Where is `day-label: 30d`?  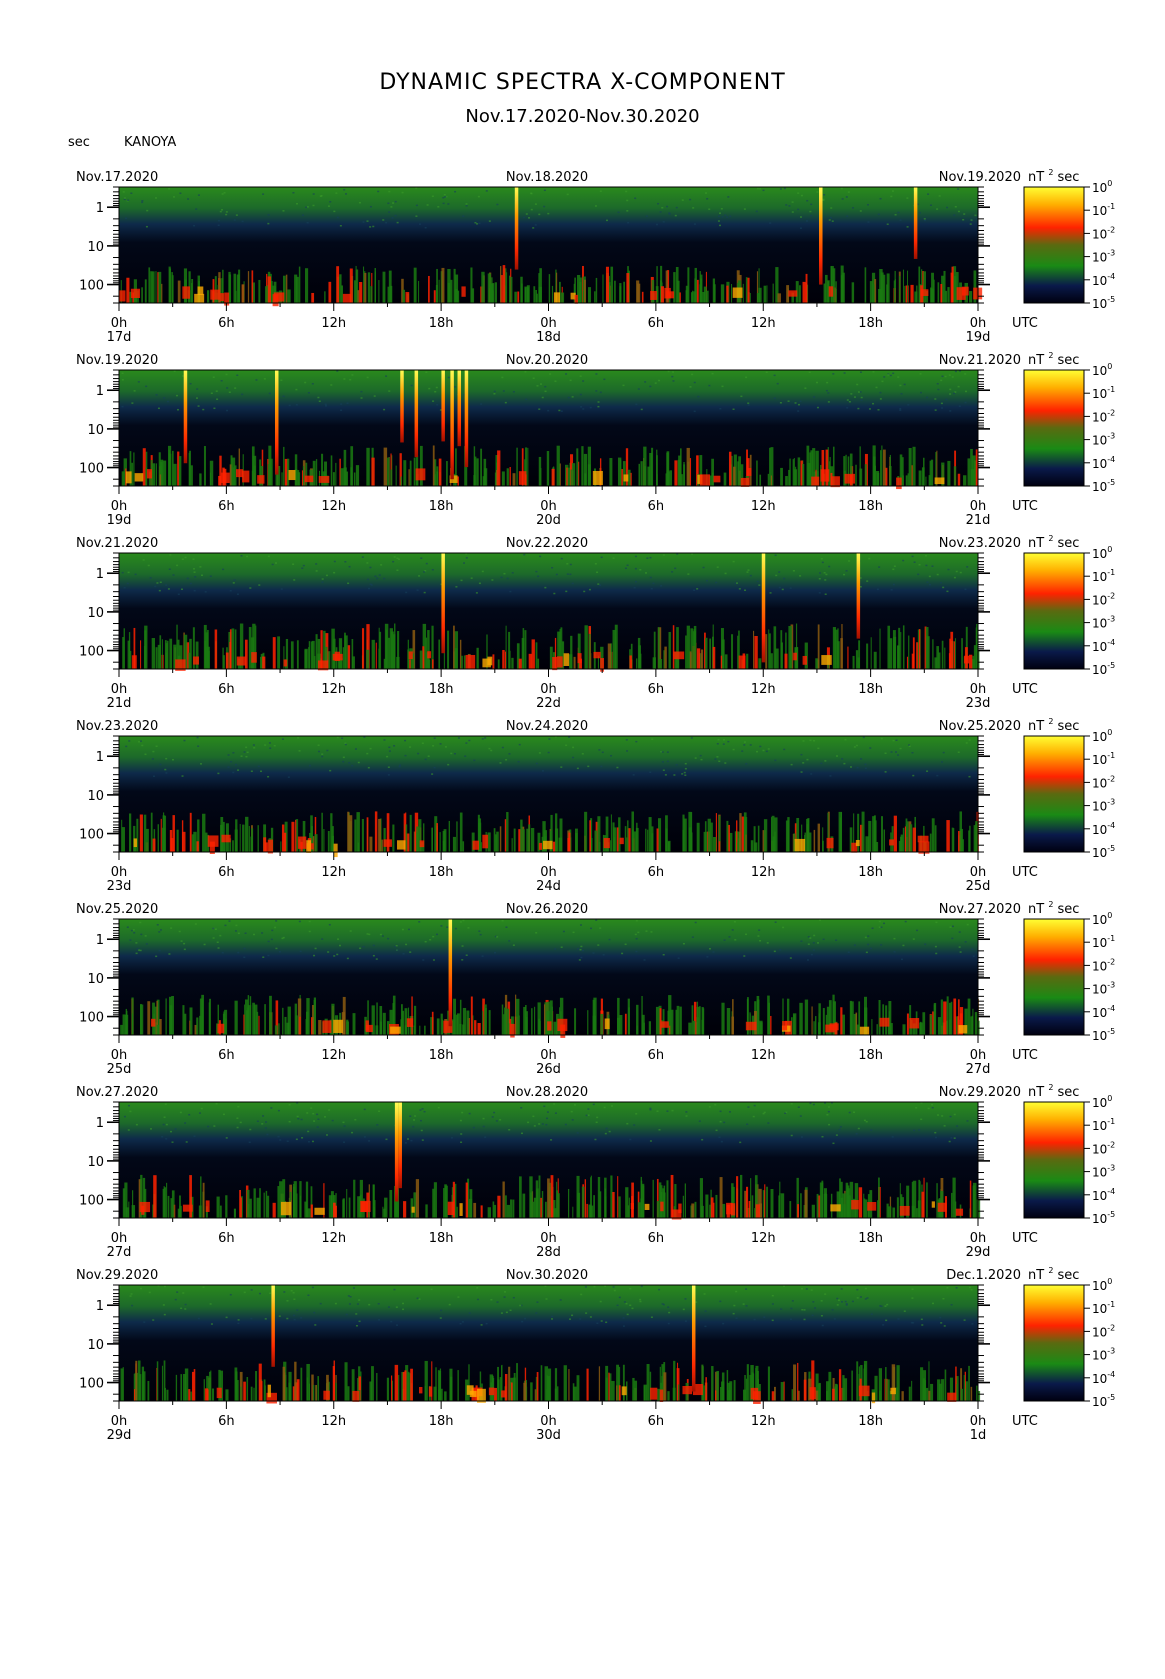 day-label: 30d is located at coordinates (548, 1435).